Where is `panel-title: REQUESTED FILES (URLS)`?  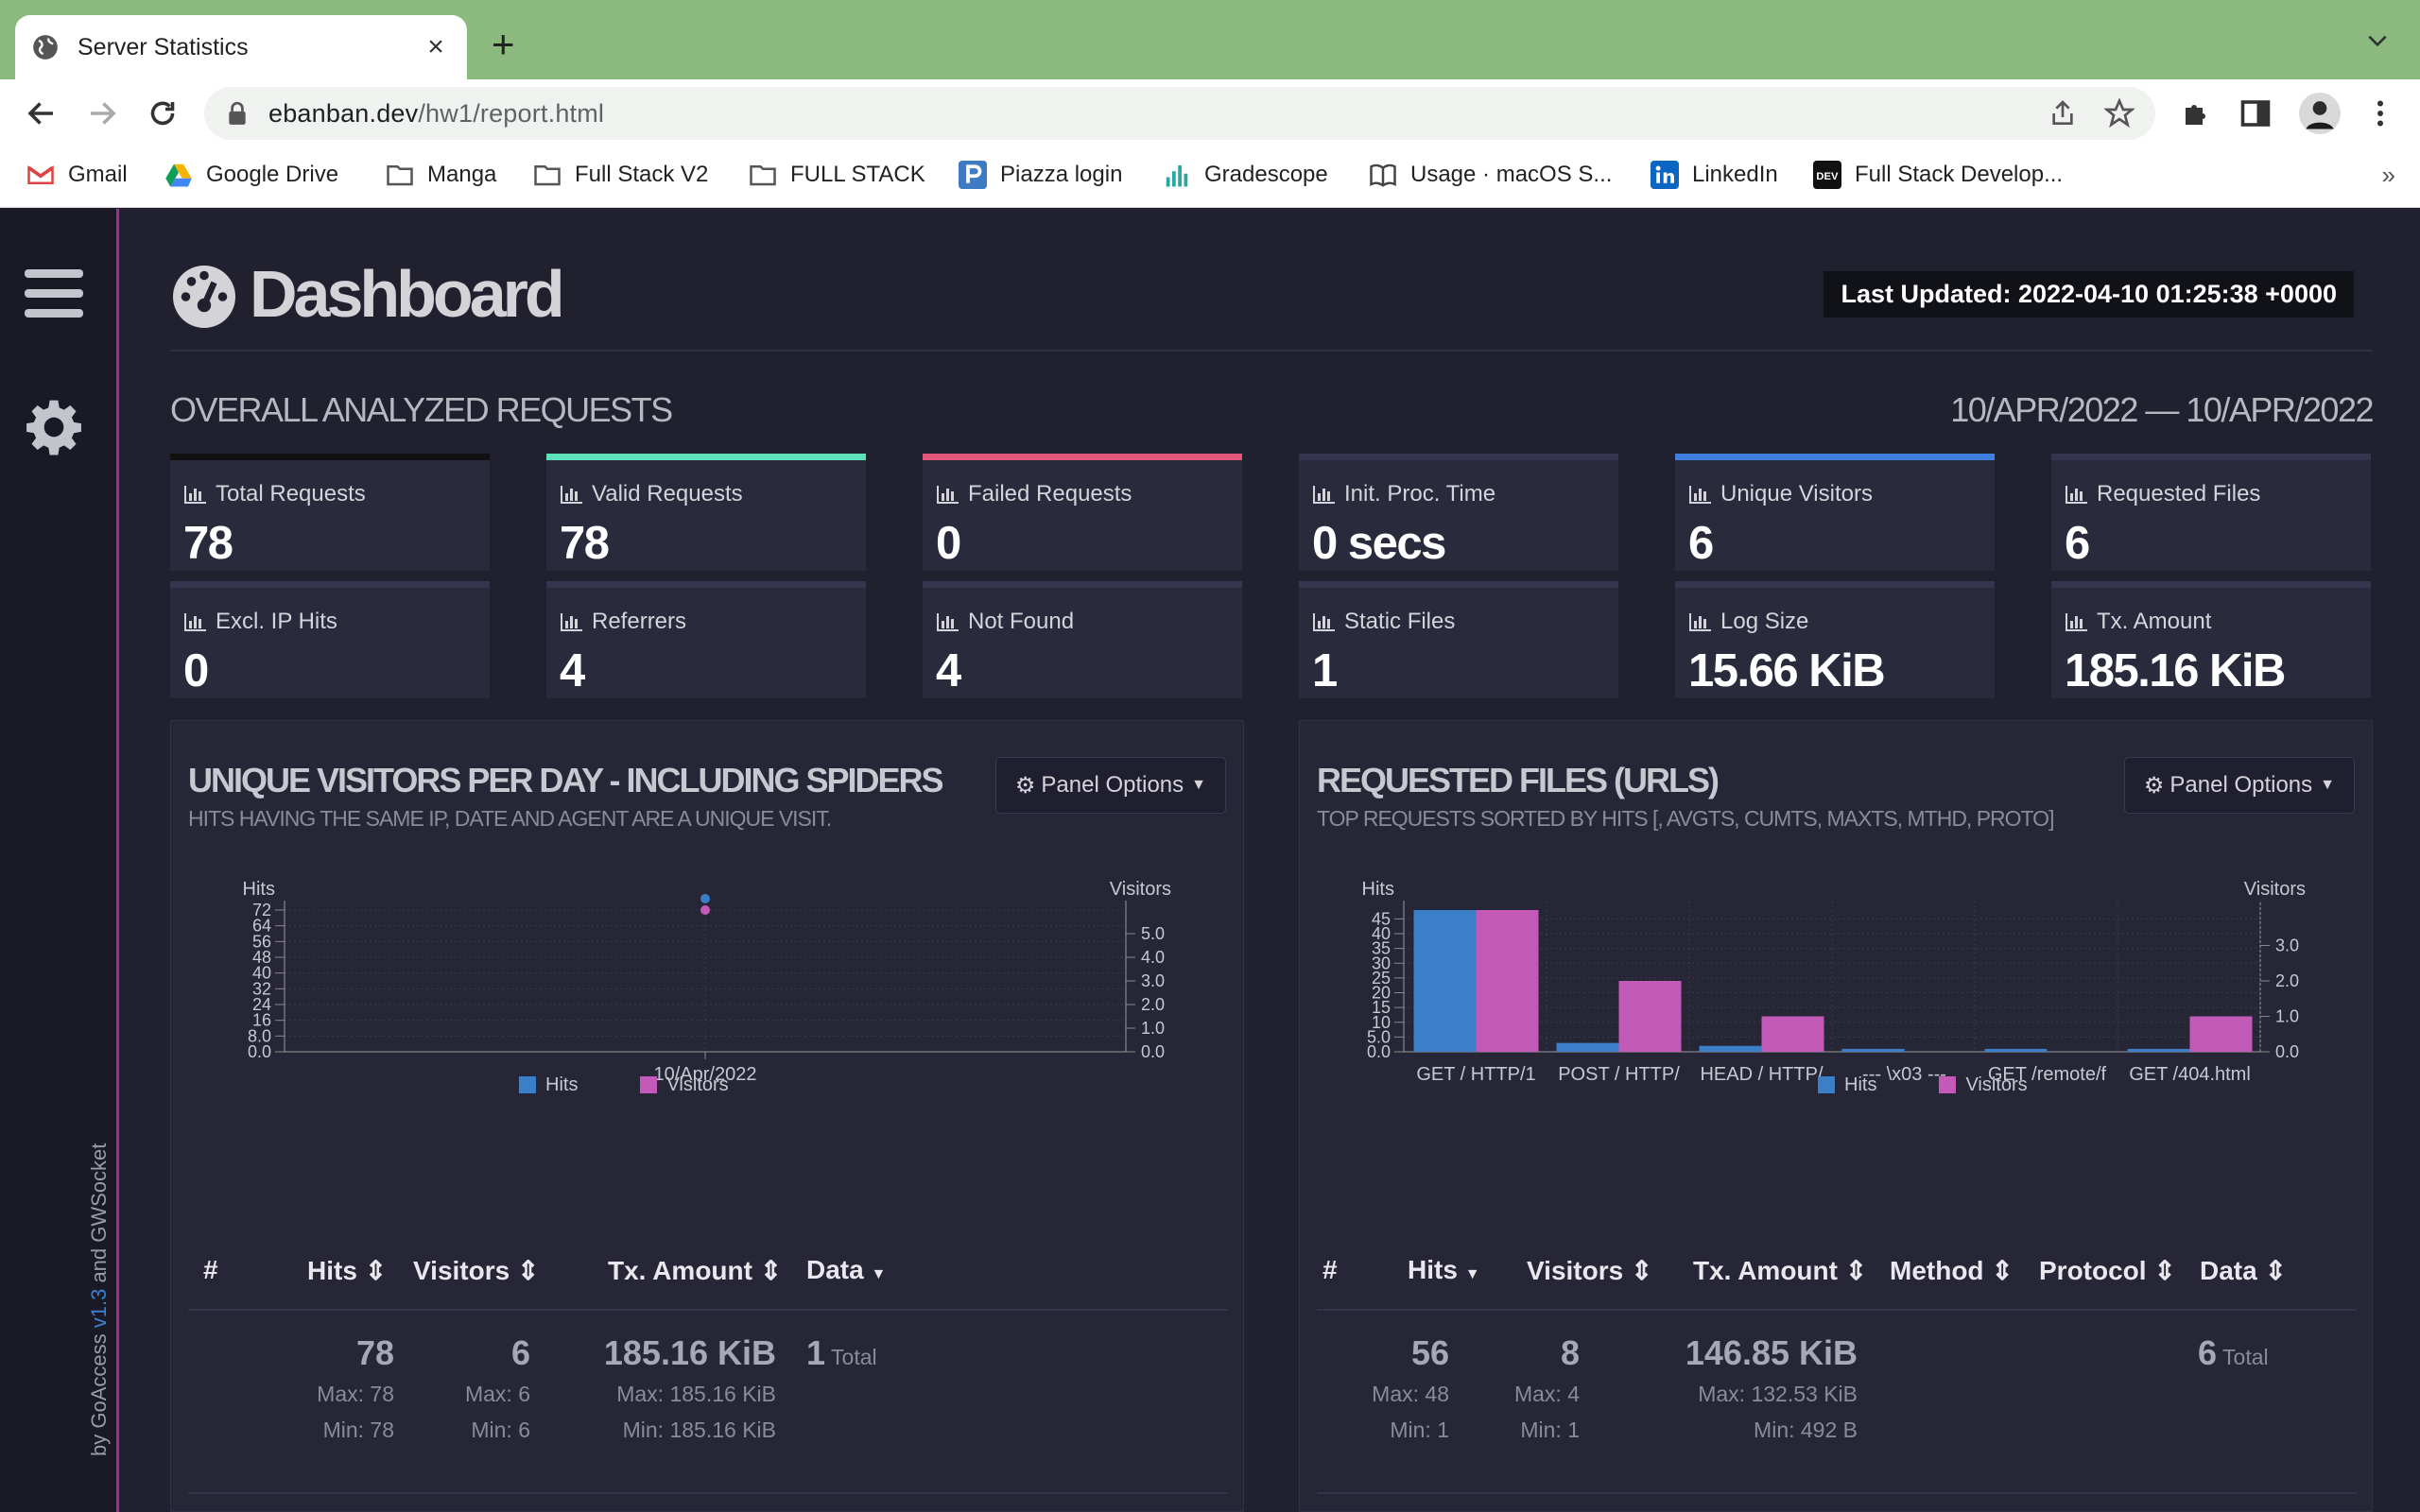
panel-title: REQUESTED FILES (URLS) is located at coordinates (1518, 780).